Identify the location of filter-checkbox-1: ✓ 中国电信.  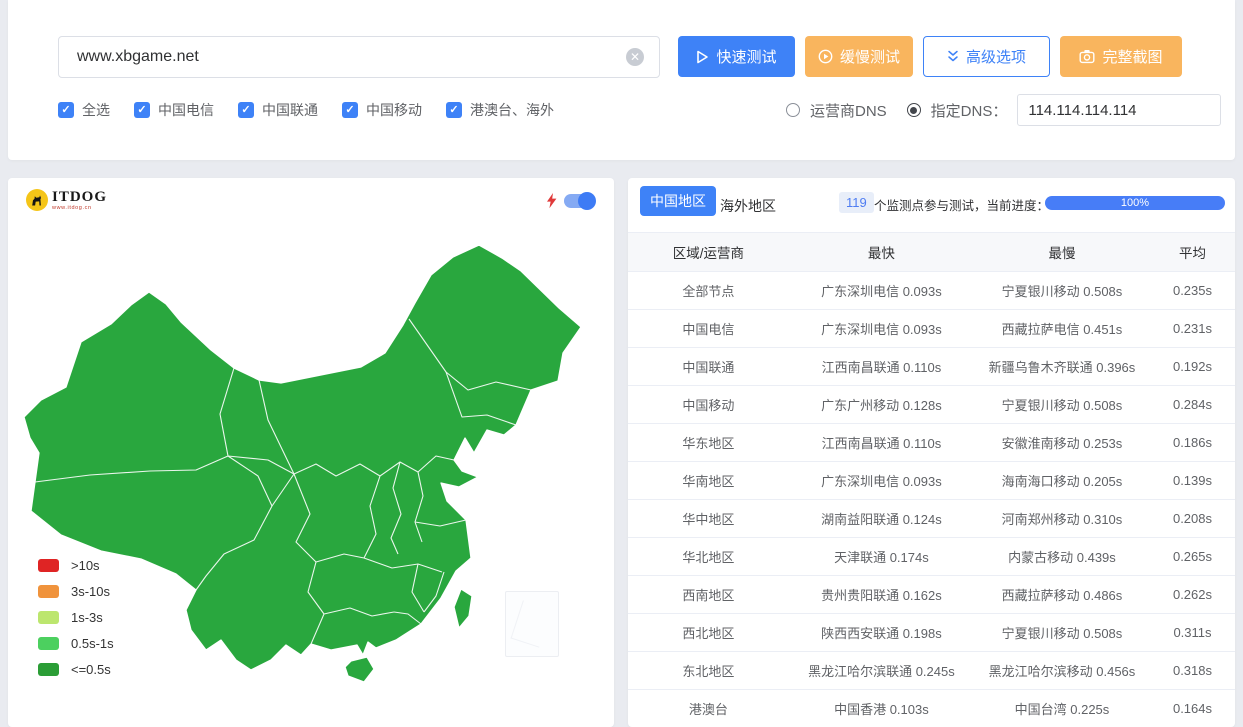
(174, 110).